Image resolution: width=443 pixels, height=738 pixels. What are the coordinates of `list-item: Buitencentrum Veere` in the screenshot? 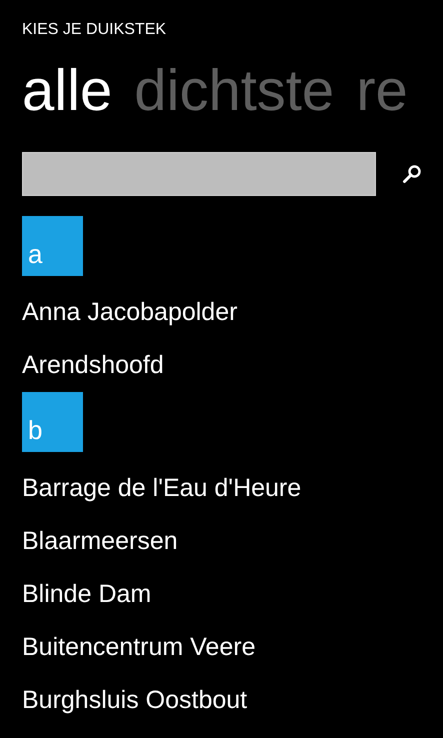 It's located at (139, 647).